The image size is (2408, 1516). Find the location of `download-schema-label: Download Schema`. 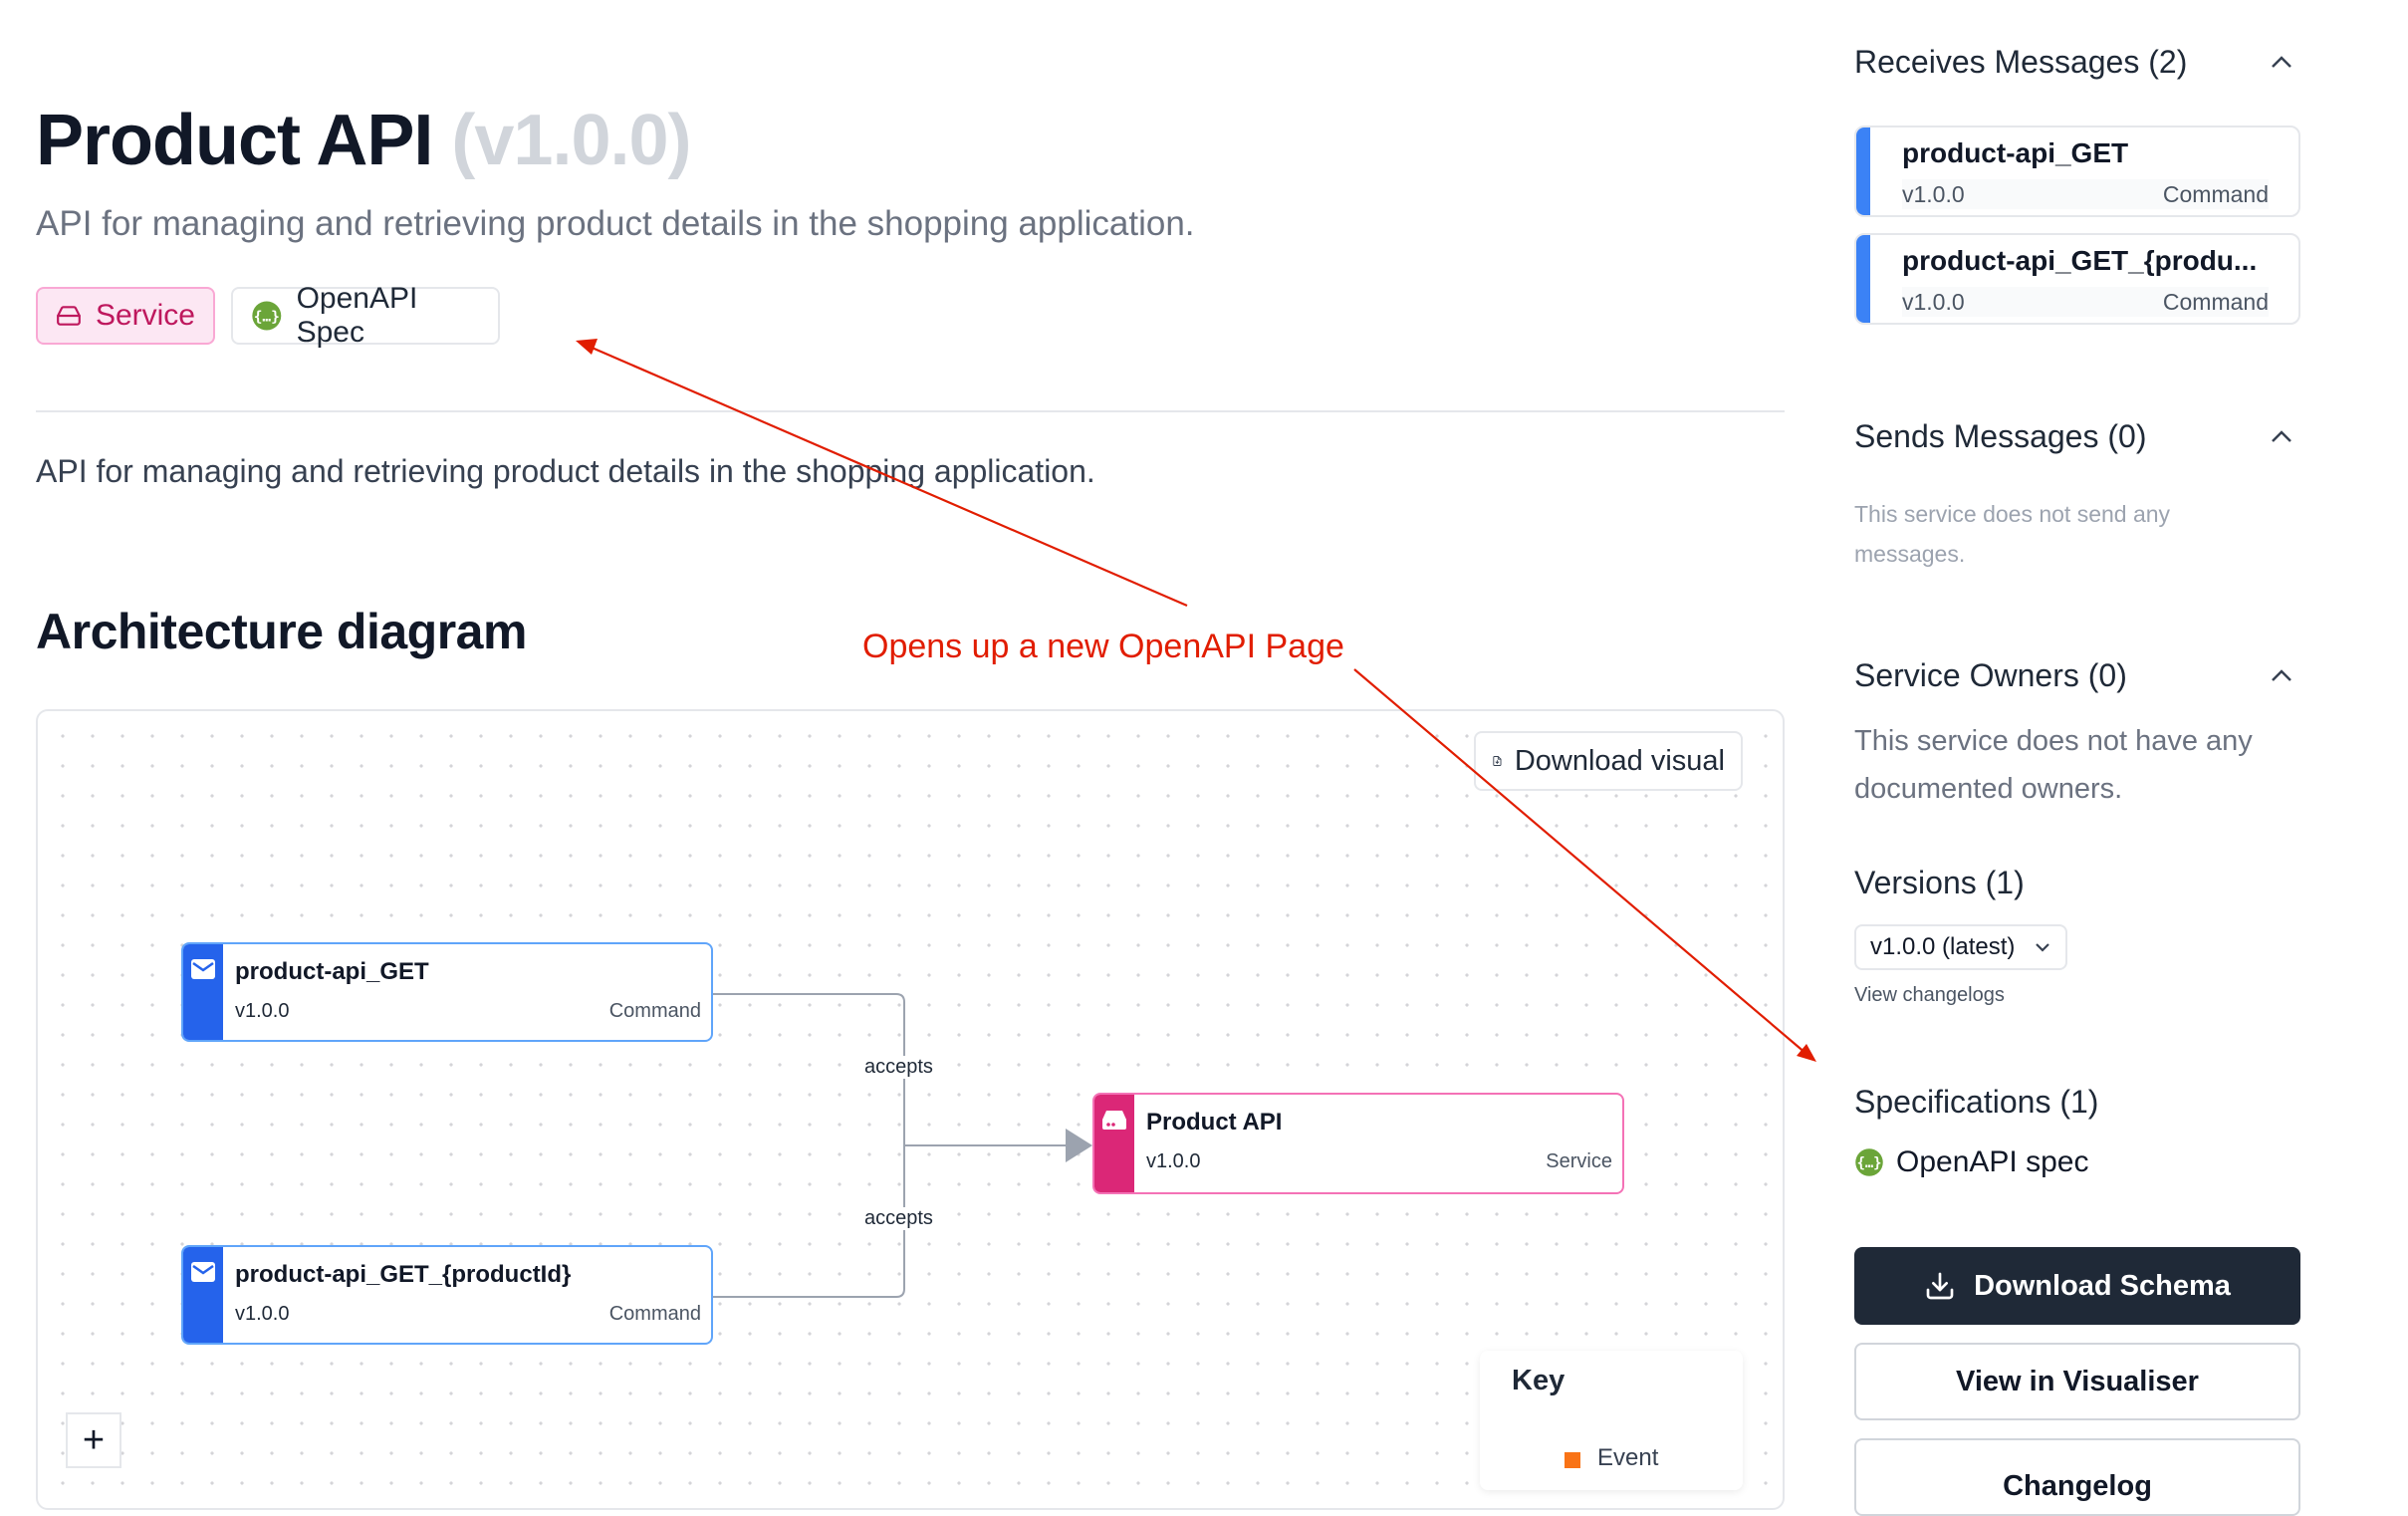

download-schema-label: Download Schema is located at coordinates (2102, 1285).